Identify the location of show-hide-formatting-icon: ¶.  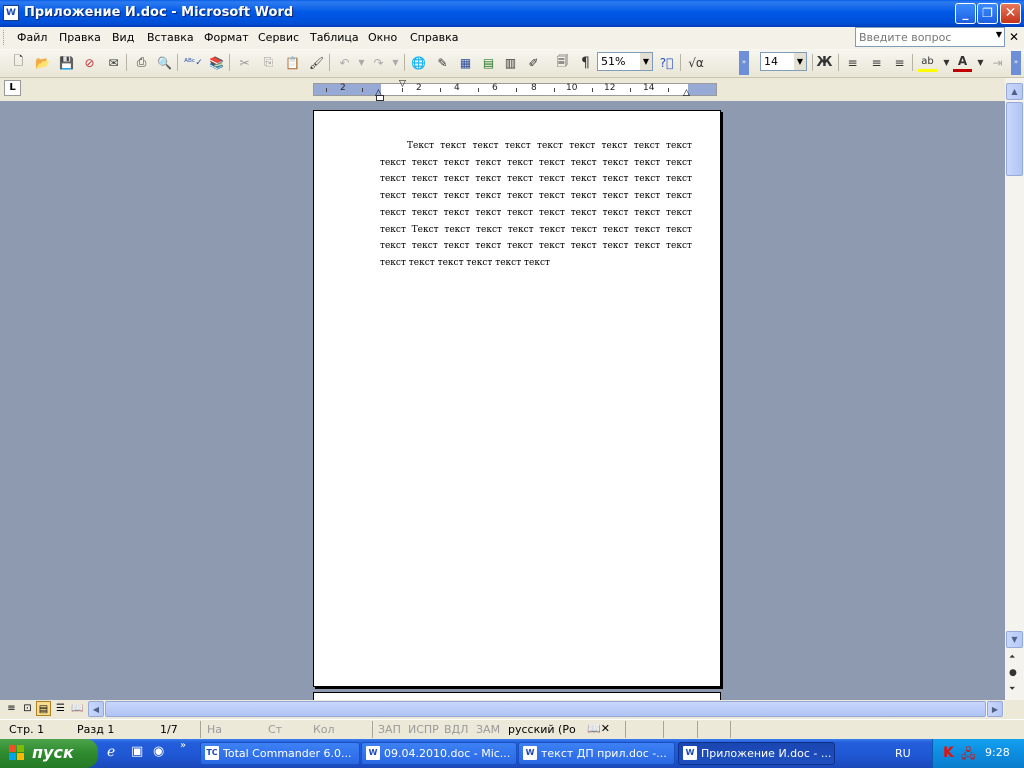
(585, 62).